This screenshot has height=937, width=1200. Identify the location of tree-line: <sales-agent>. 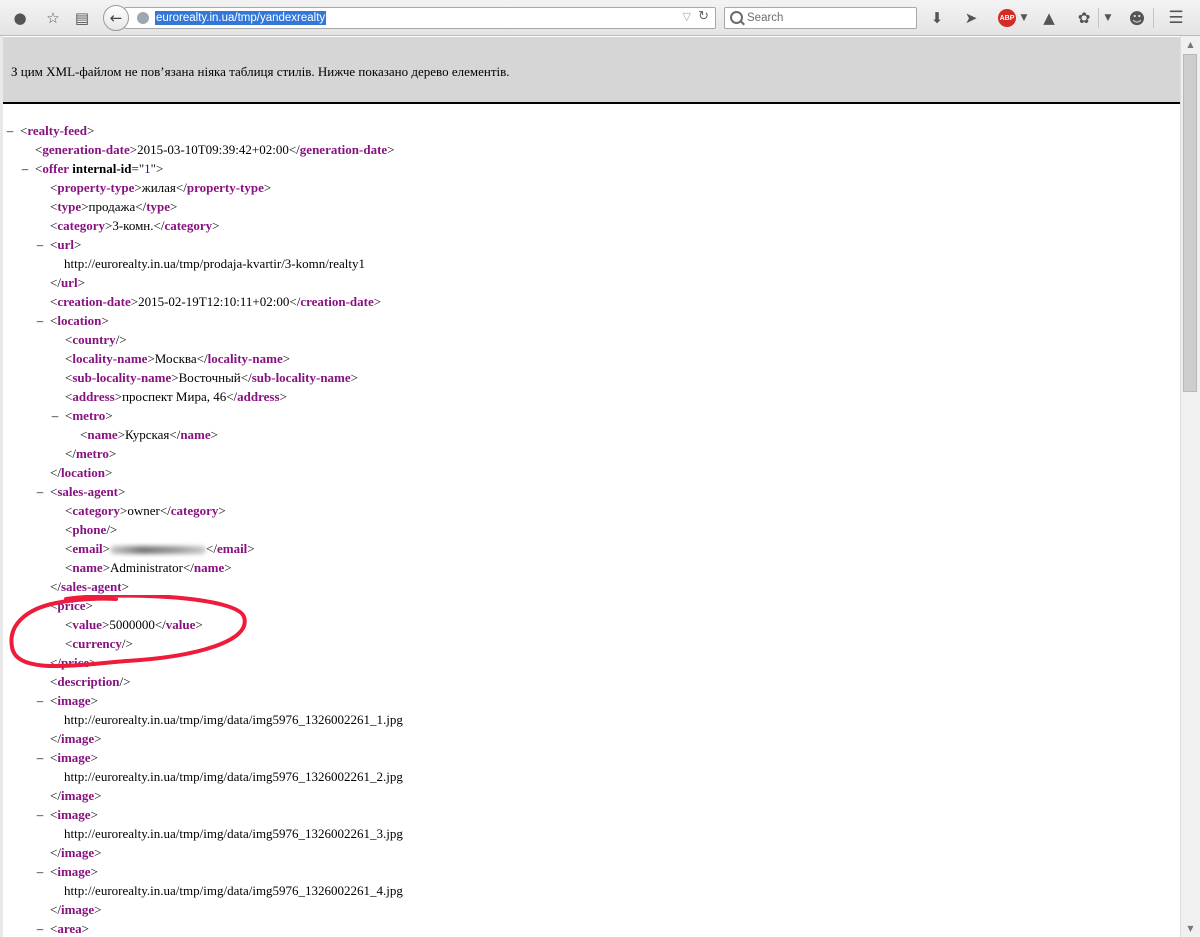
(88, 491).